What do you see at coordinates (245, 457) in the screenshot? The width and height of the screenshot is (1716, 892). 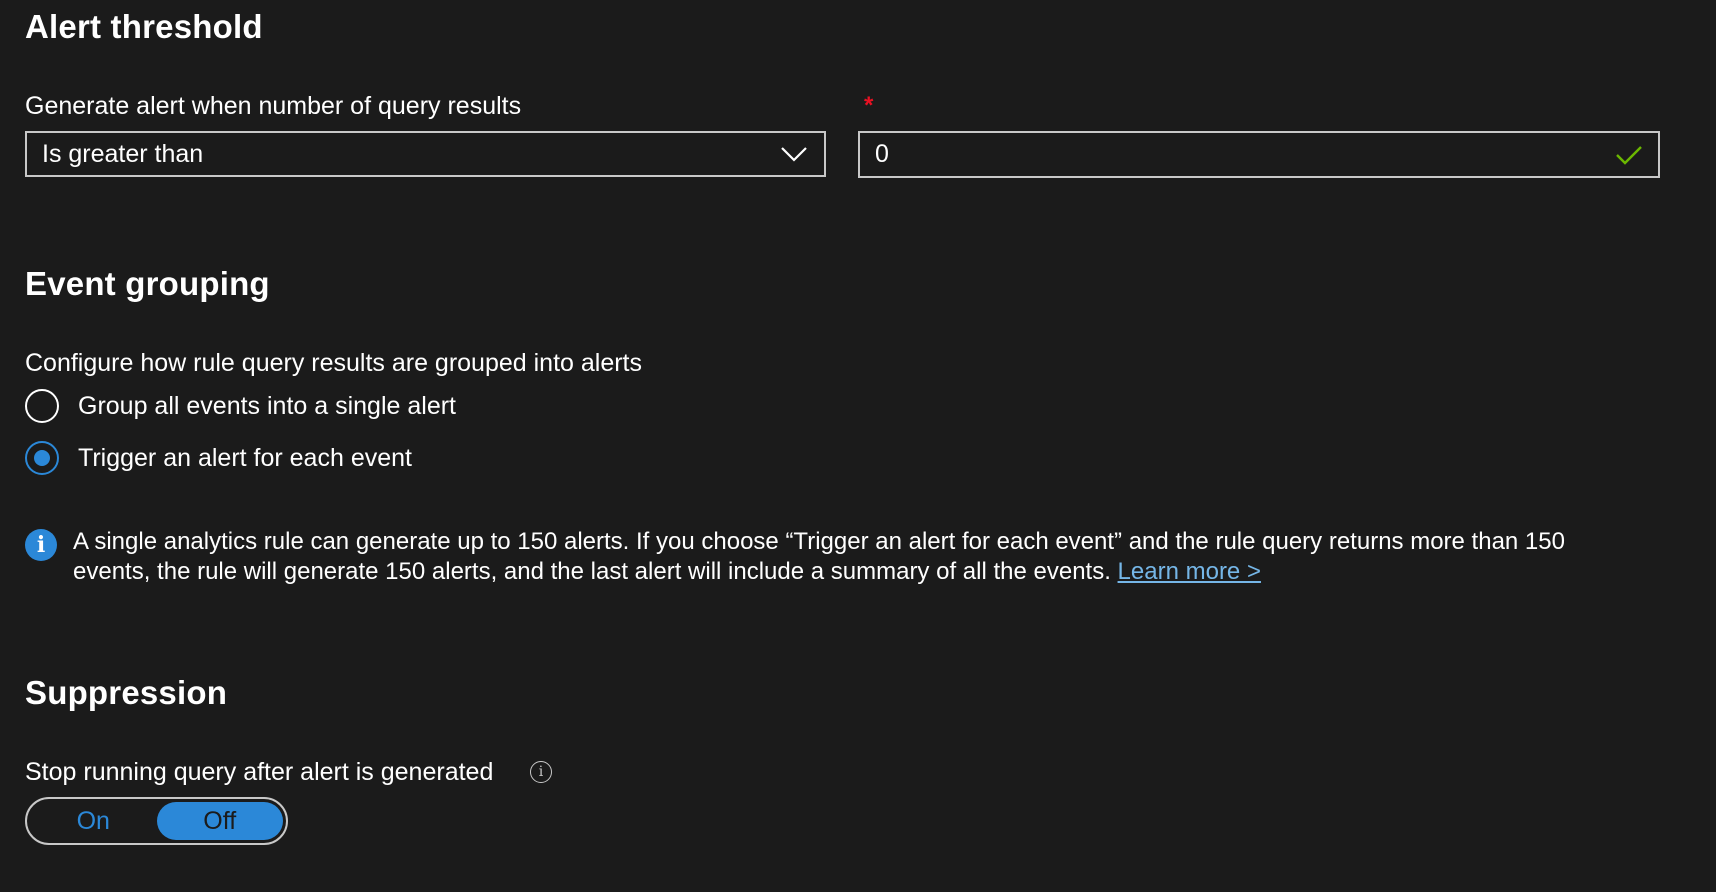 I see `radio-label-trigger-each: Trigger an alert for each event` at bounding box center [245, 457].